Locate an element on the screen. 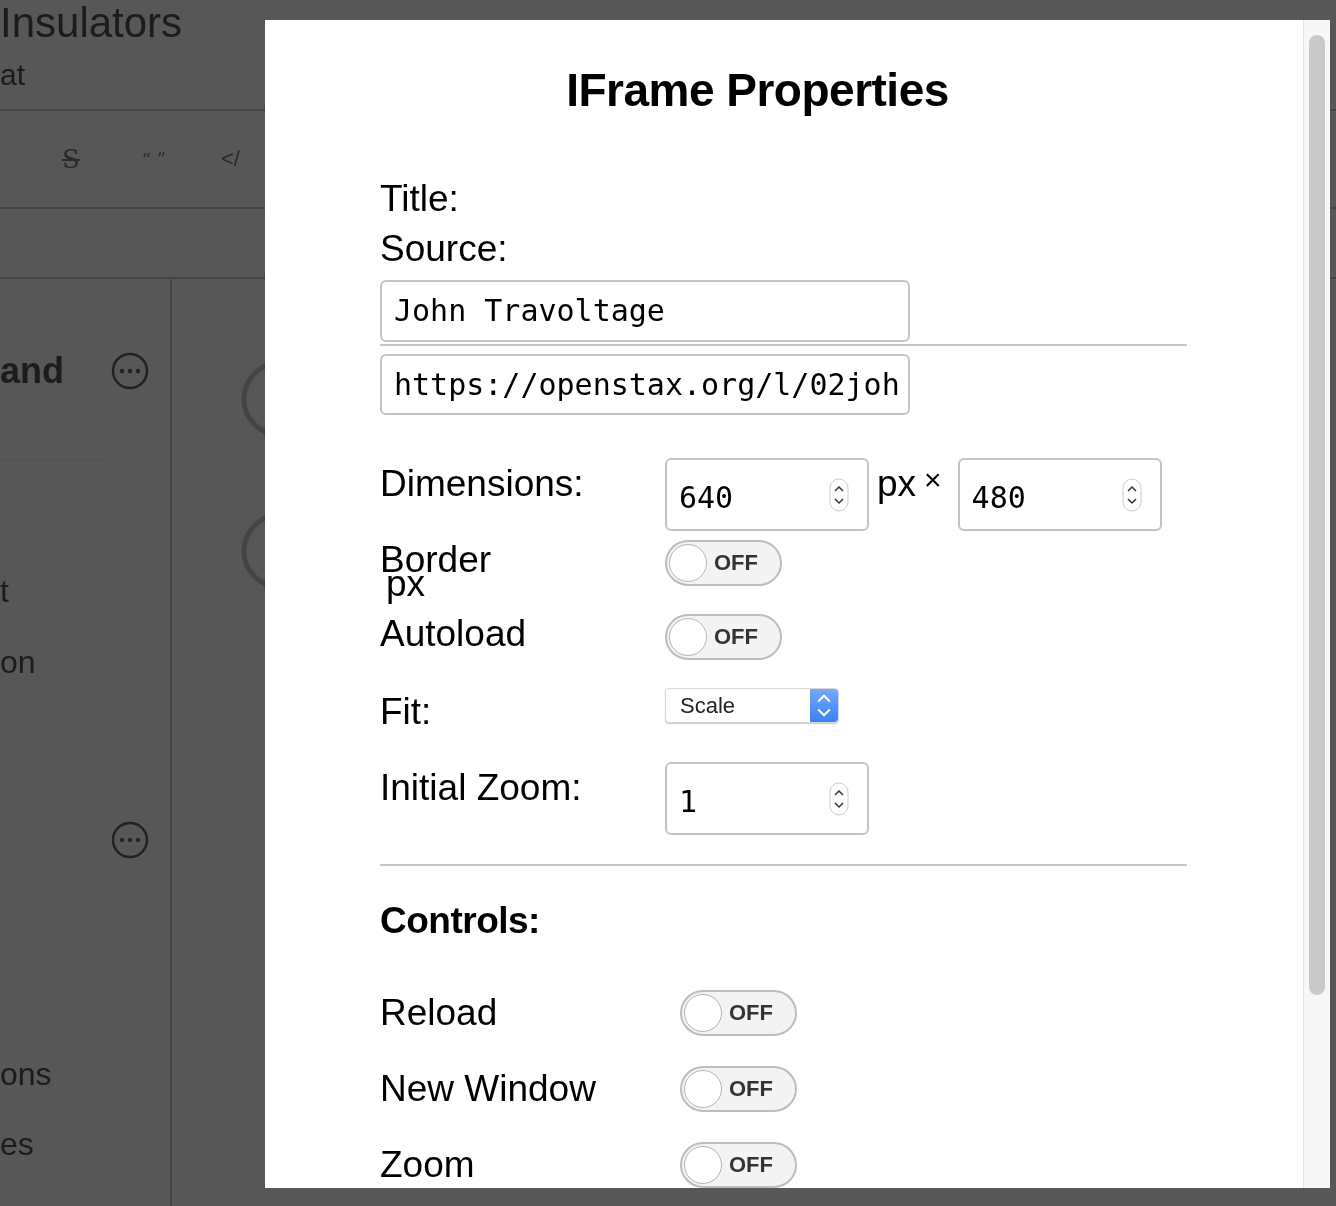  unit-label: px is located at coordinates (897, 484).